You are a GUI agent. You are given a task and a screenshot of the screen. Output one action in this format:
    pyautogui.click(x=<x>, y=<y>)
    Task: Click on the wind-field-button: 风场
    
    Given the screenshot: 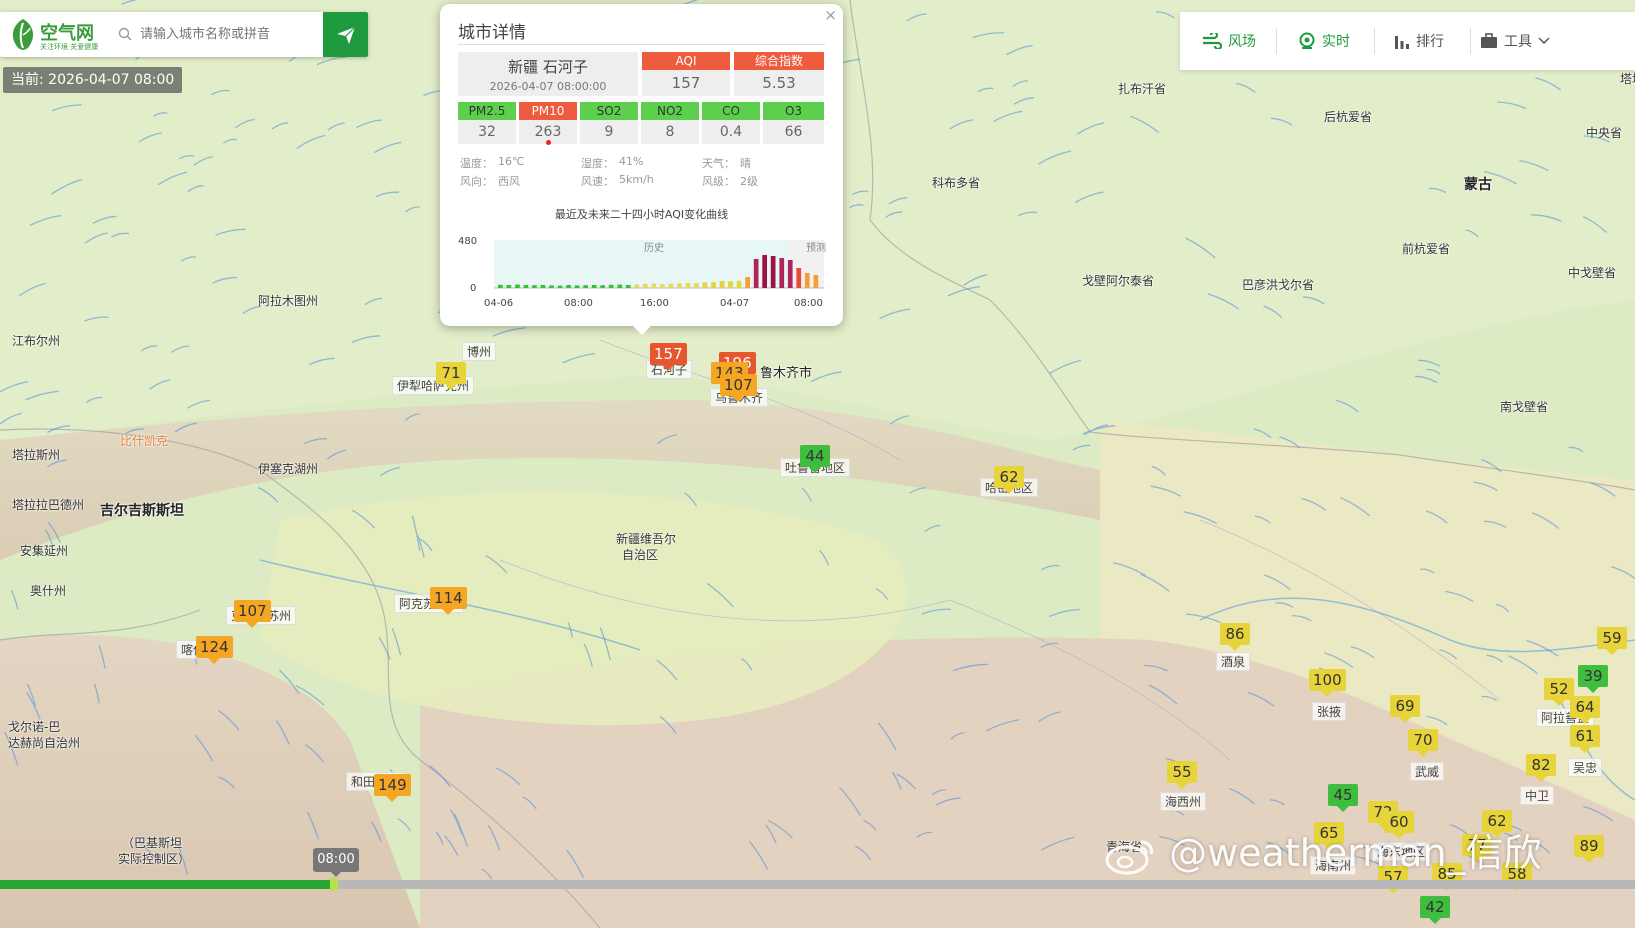 What is the action you would take?
    pyautogui.click(x=1229, y=41)
    